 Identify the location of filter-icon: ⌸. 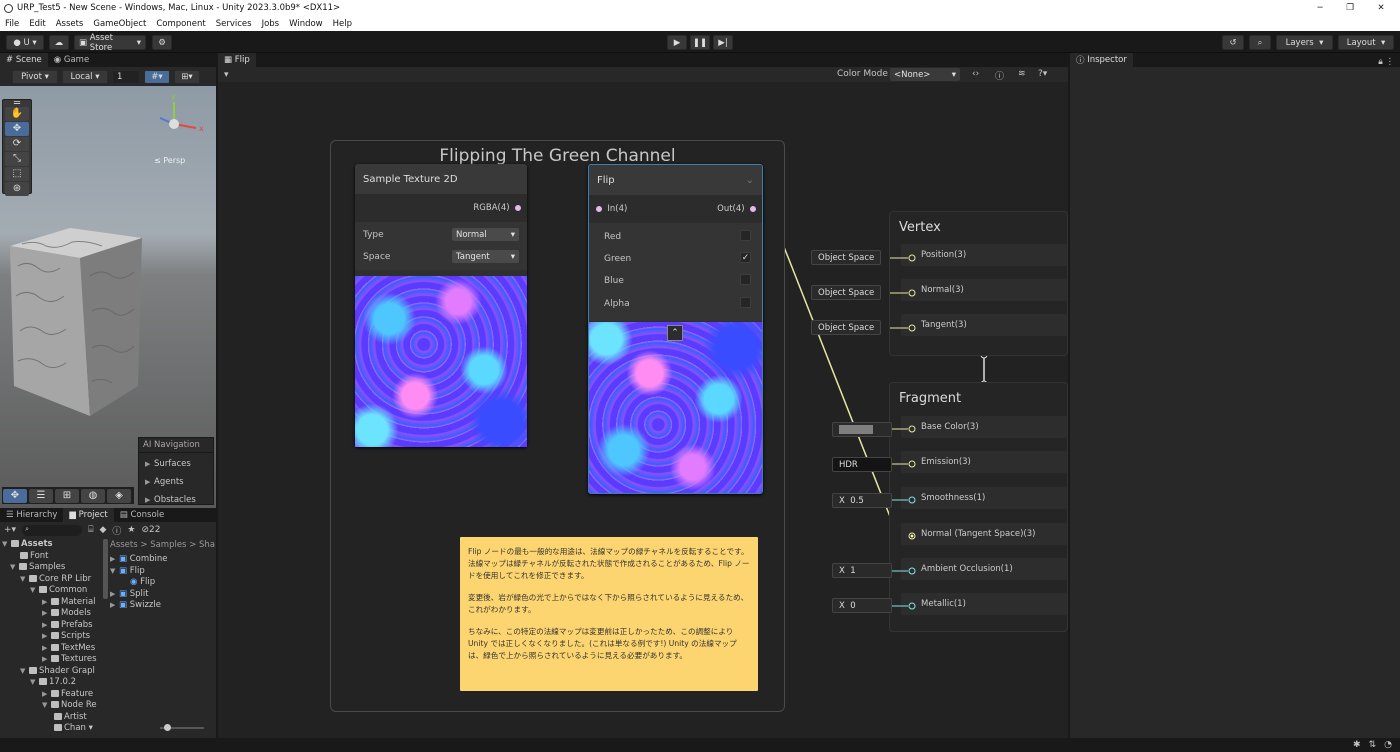
(90, 530).